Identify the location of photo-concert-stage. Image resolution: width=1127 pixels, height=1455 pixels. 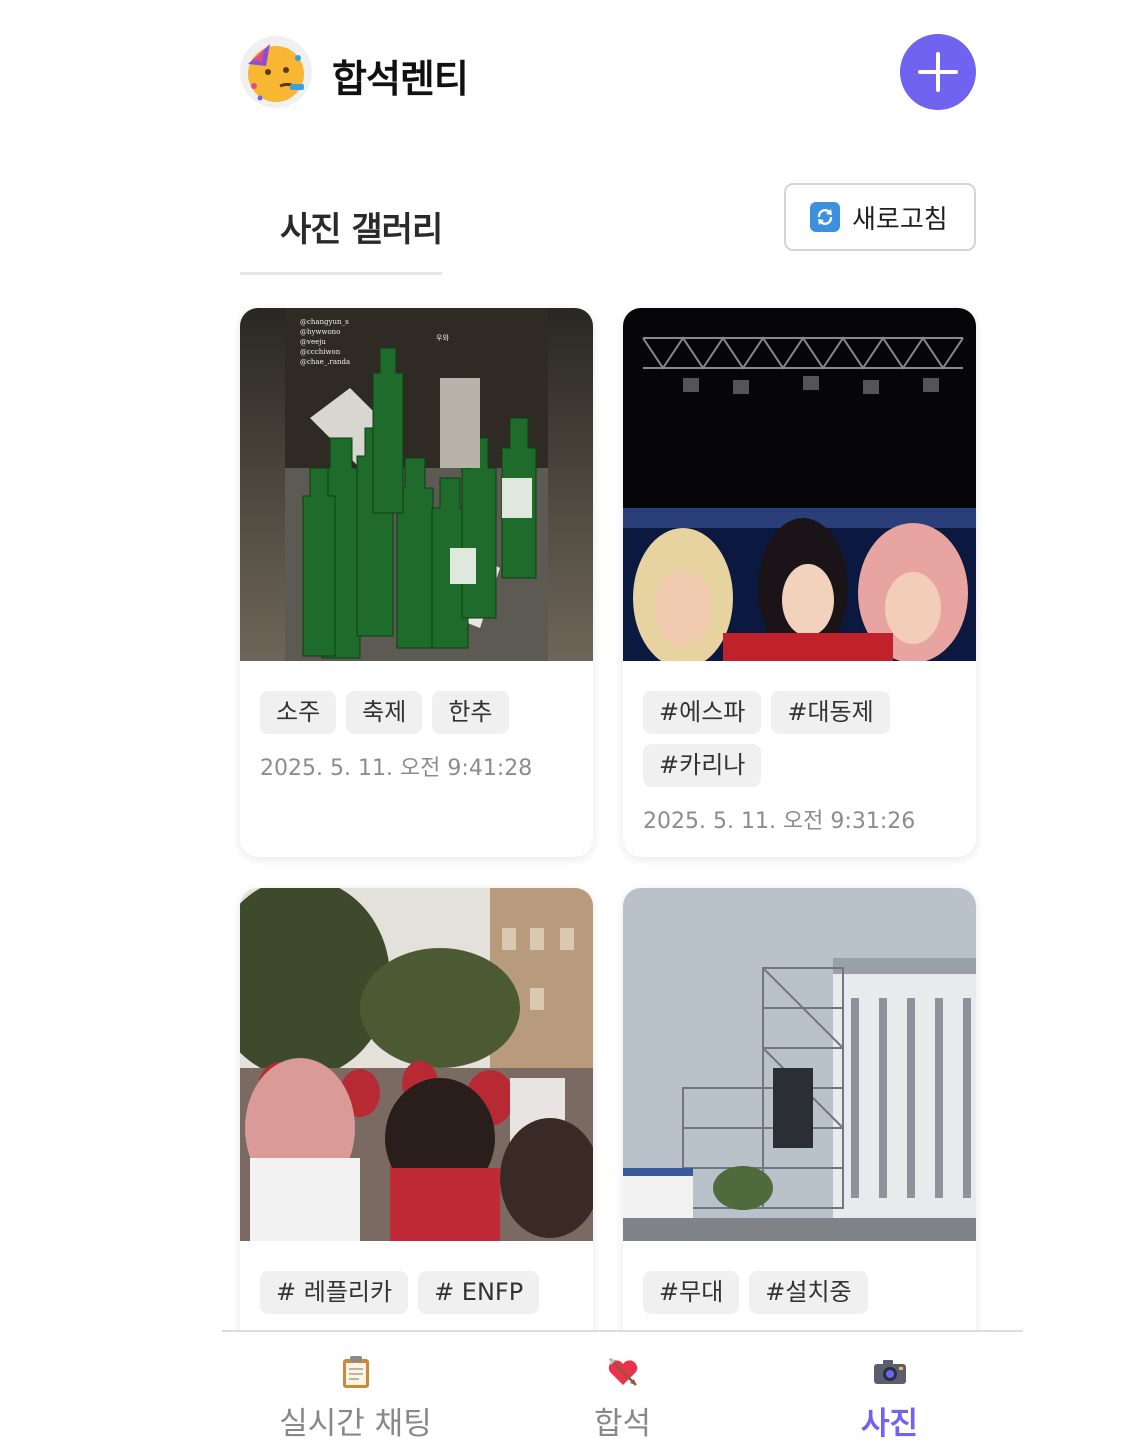
(799, 484).